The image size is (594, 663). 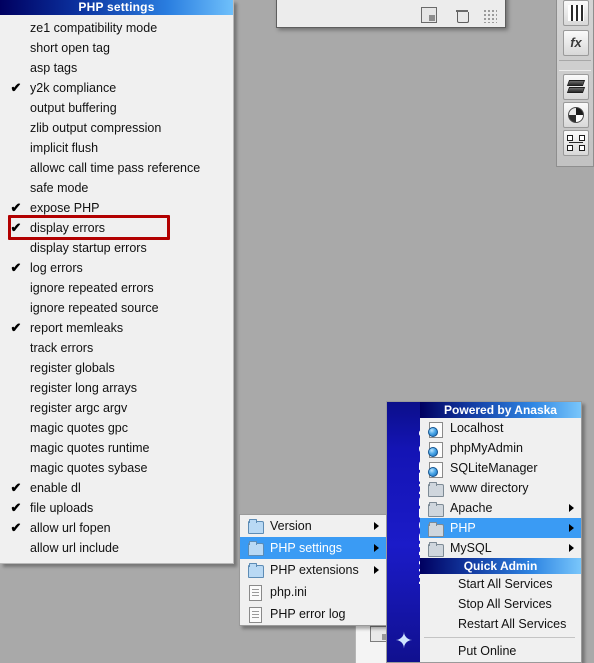 I want to click on submenu-item-label: php.ini, so click(x=288, y=592).